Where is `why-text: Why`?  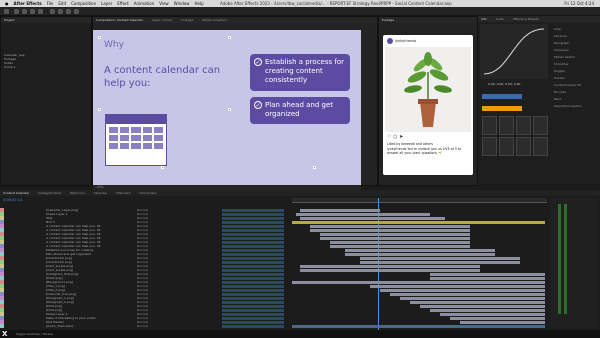 why-text: Why is located at coordinates (114, 45).